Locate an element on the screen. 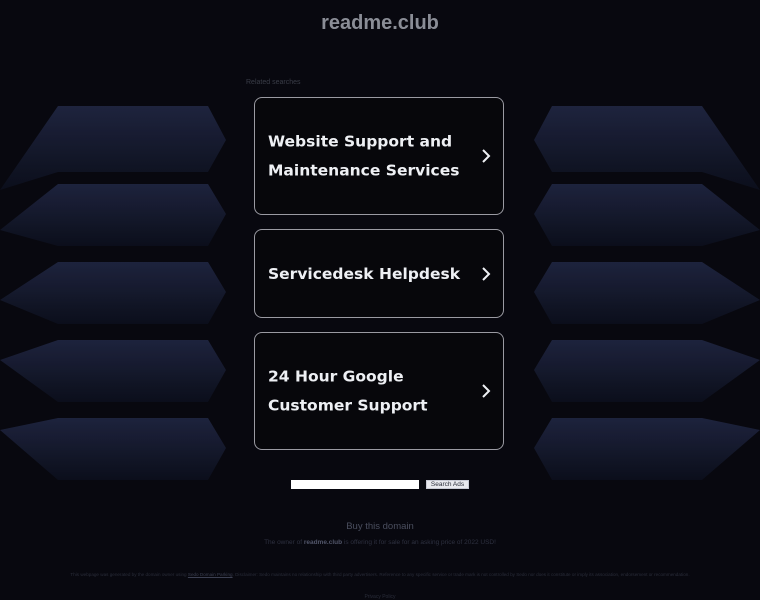  buy-domain-link: Buy this domain is located at coordinates (380, 526).